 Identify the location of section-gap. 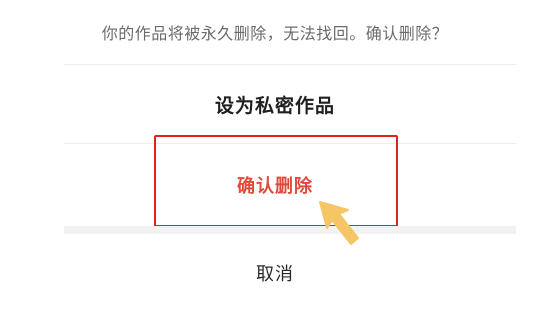
(290, 230).